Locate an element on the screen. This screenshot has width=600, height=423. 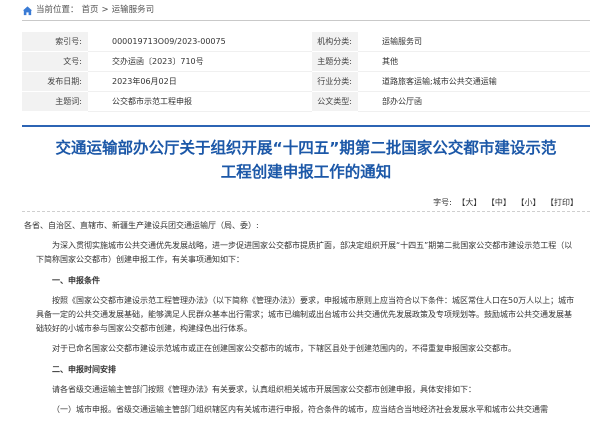
print-button: 【打印】 is located at coordinates (562, 202).